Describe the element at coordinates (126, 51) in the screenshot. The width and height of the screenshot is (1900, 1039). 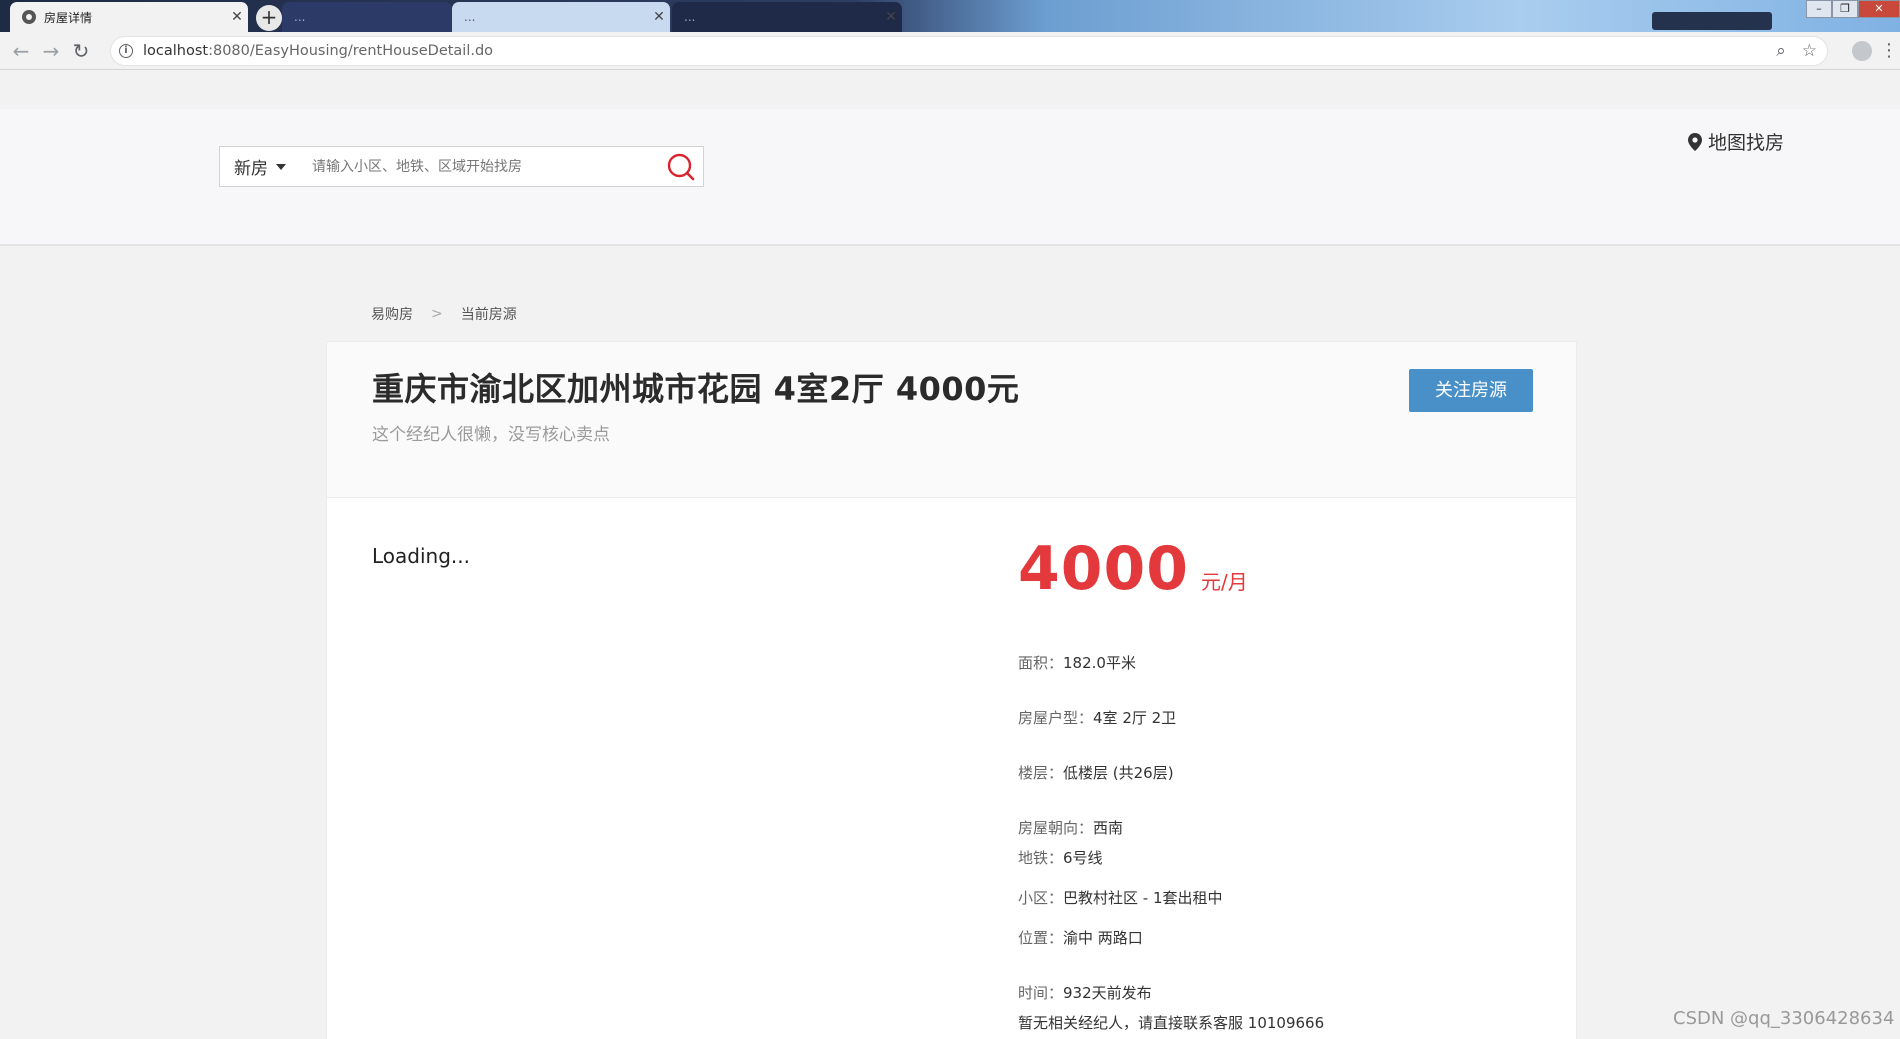
I see `info-icon: i` at that location.